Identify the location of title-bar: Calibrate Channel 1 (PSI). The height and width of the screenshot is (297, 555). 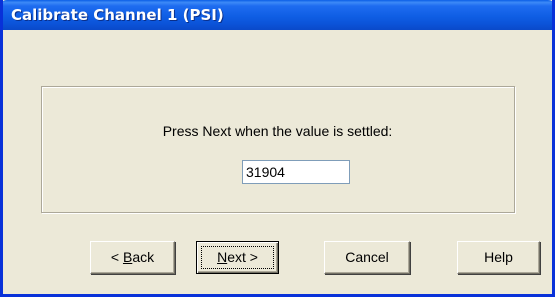
(277, 15).